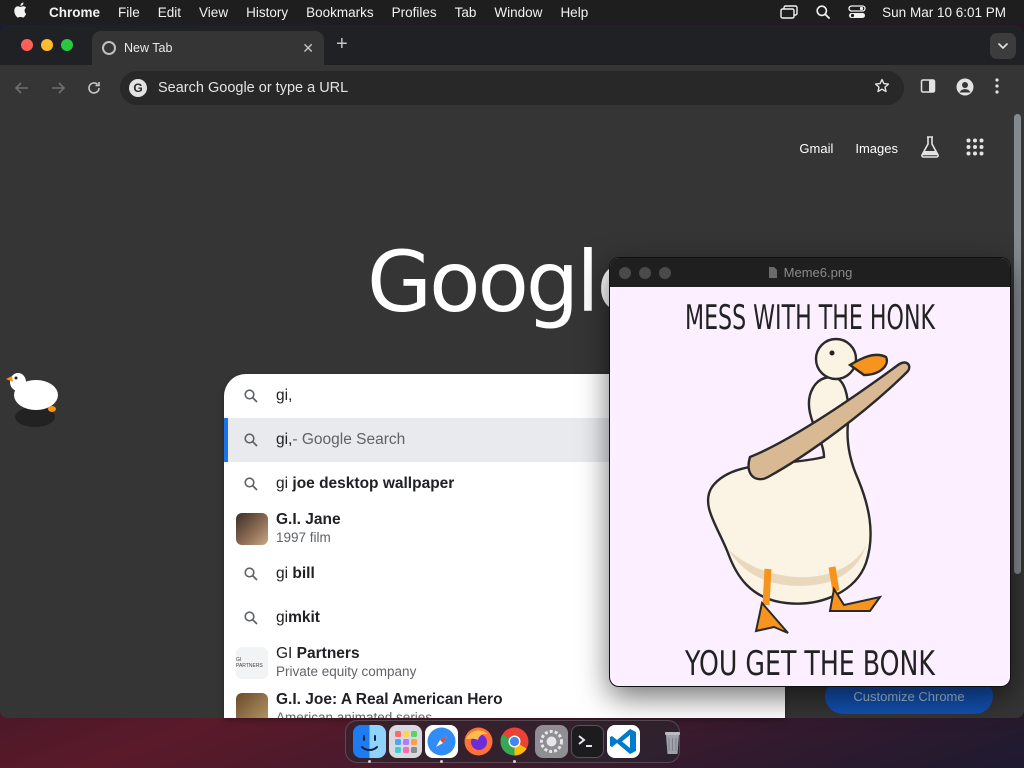  Describe the element at coordinates (551, 741) in the screenshot. I see `dock-system-settings-icon` at that location.